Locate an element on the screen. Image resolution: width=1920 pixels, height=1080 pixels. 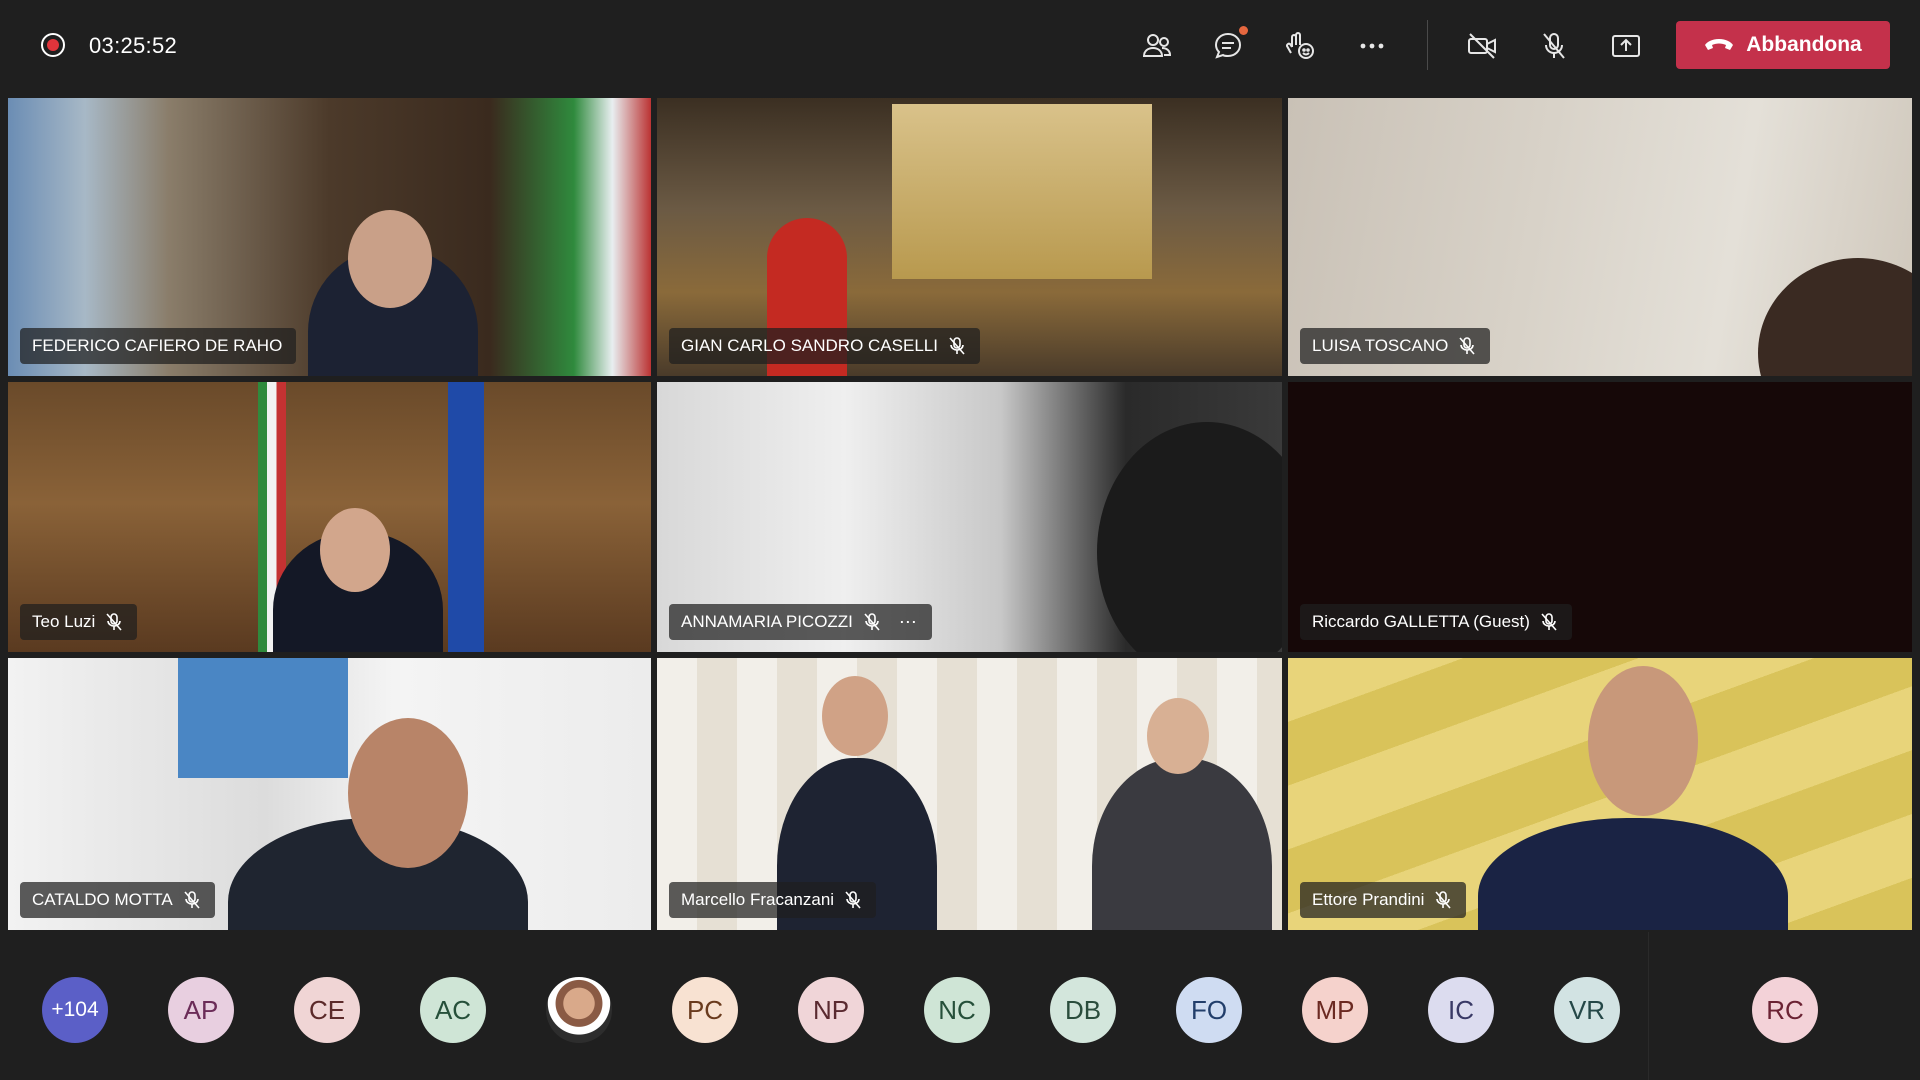
toolbar-divider is located at coordinates (1427, 45).